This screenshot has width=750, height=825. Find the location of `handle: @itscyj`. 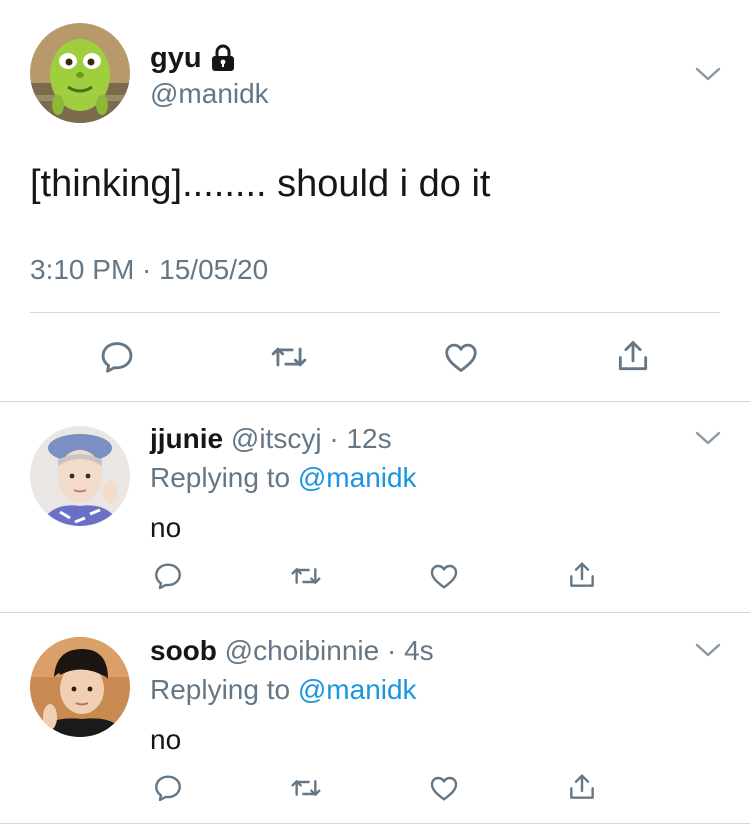

handle: @itscyj is located at coordinates (276, 438).